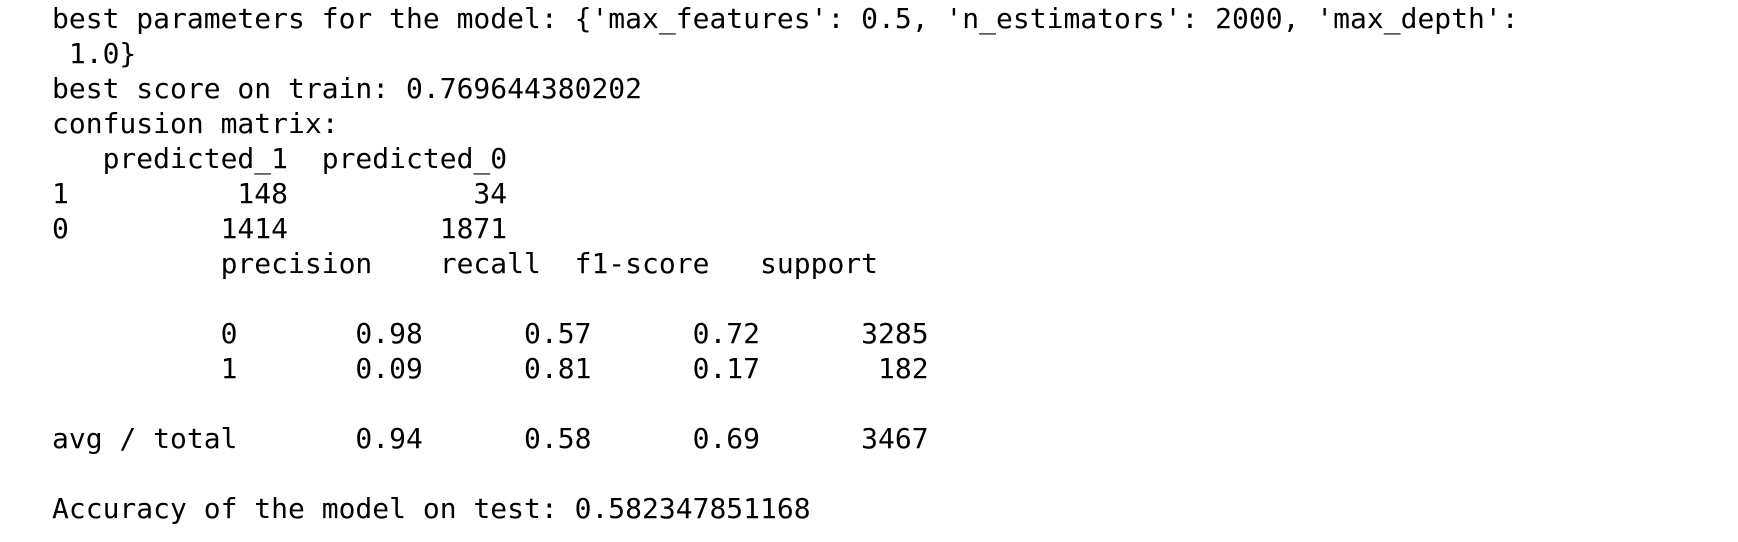 This screenshot has width=1738, height=542. What do you see at coordinates (94, 53) in the screenshot?
I see `best-parameters-continuation: 1.0}` at bounding box center [94, 53].